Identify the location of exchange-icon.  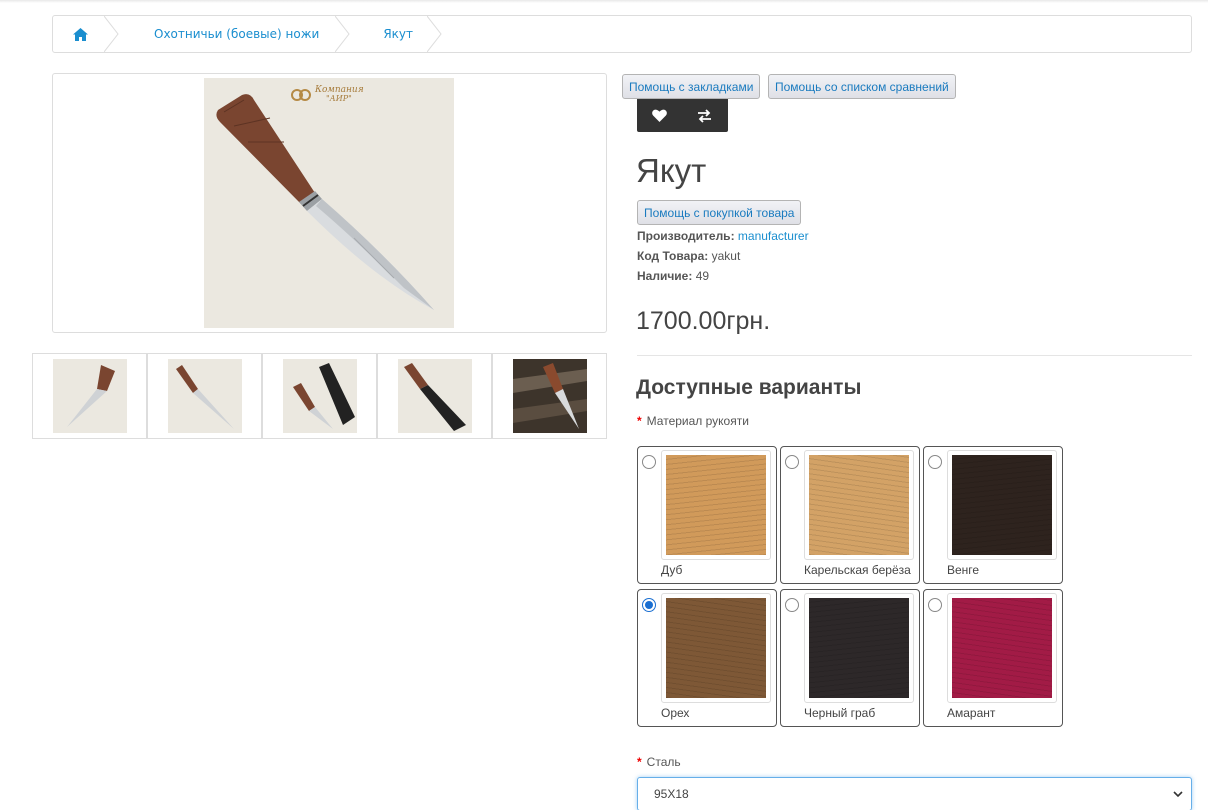
(704, 115).